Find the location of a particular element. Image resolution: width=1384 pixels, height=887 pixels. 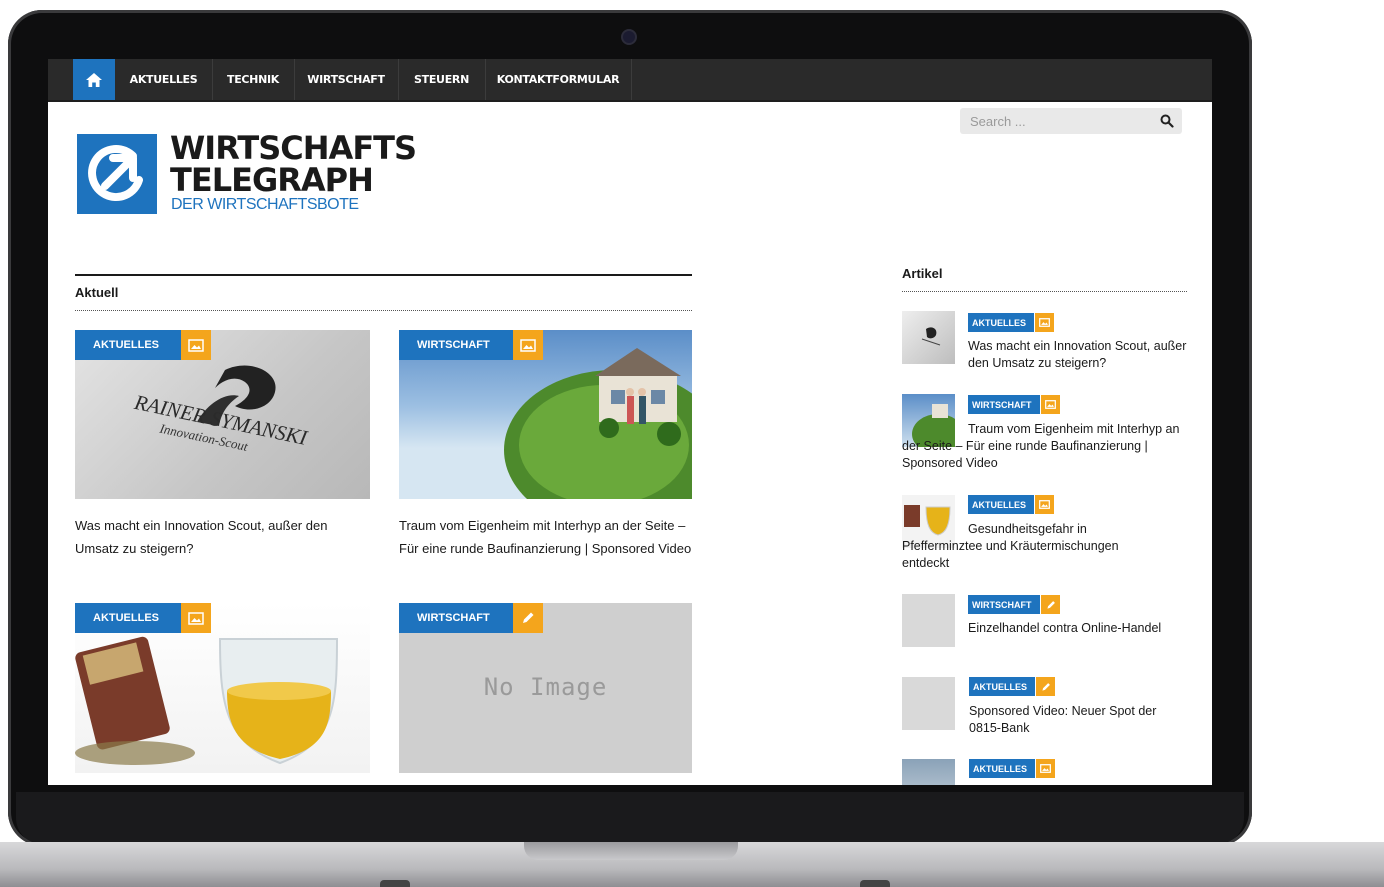

nav-item-steuern: STEUERN is located at coordinates (442, 79).